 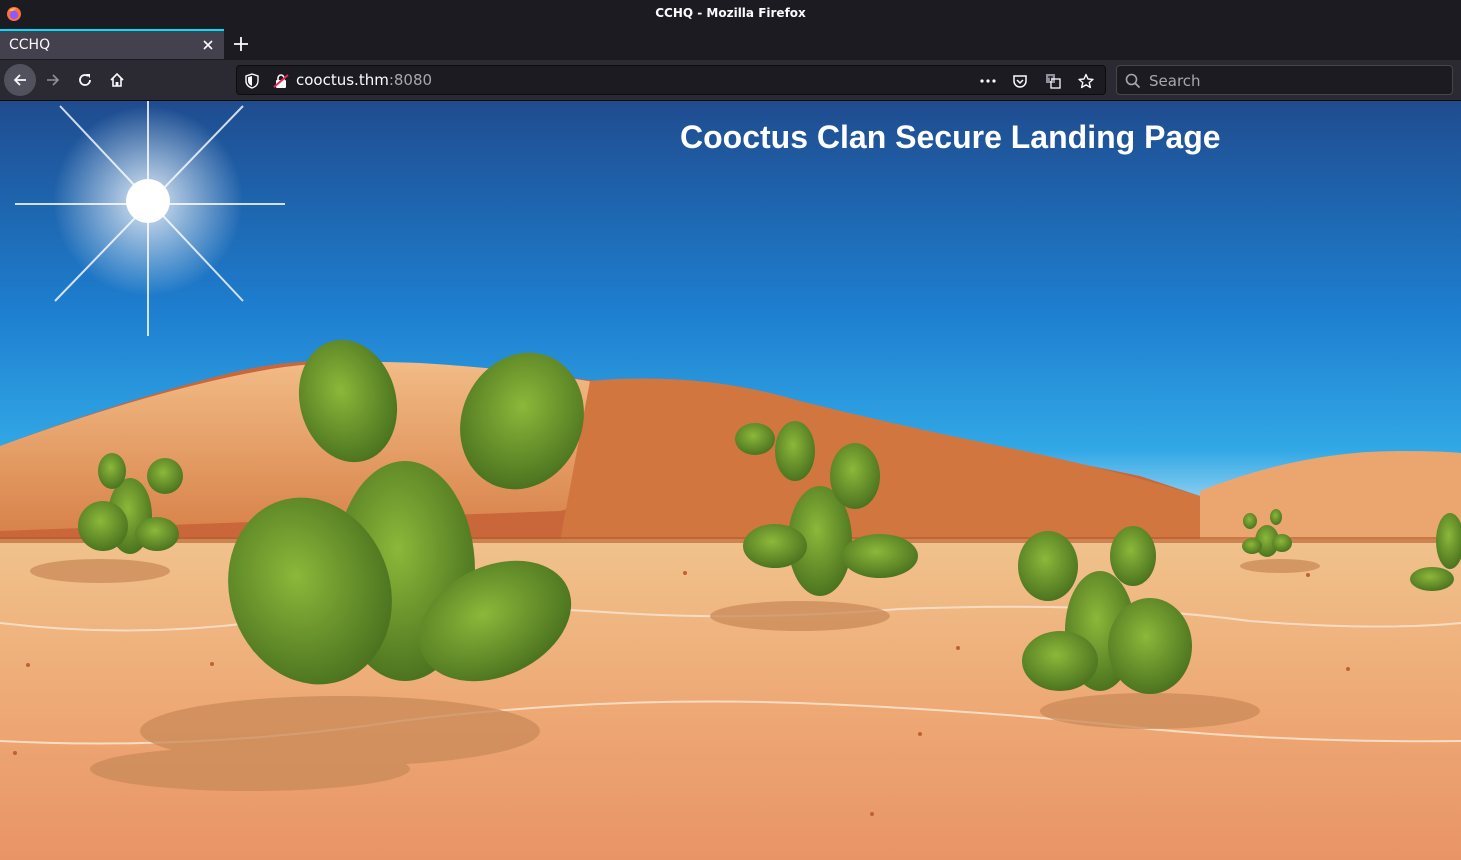 I want to click on forward-button, so click(x=53, y=80).